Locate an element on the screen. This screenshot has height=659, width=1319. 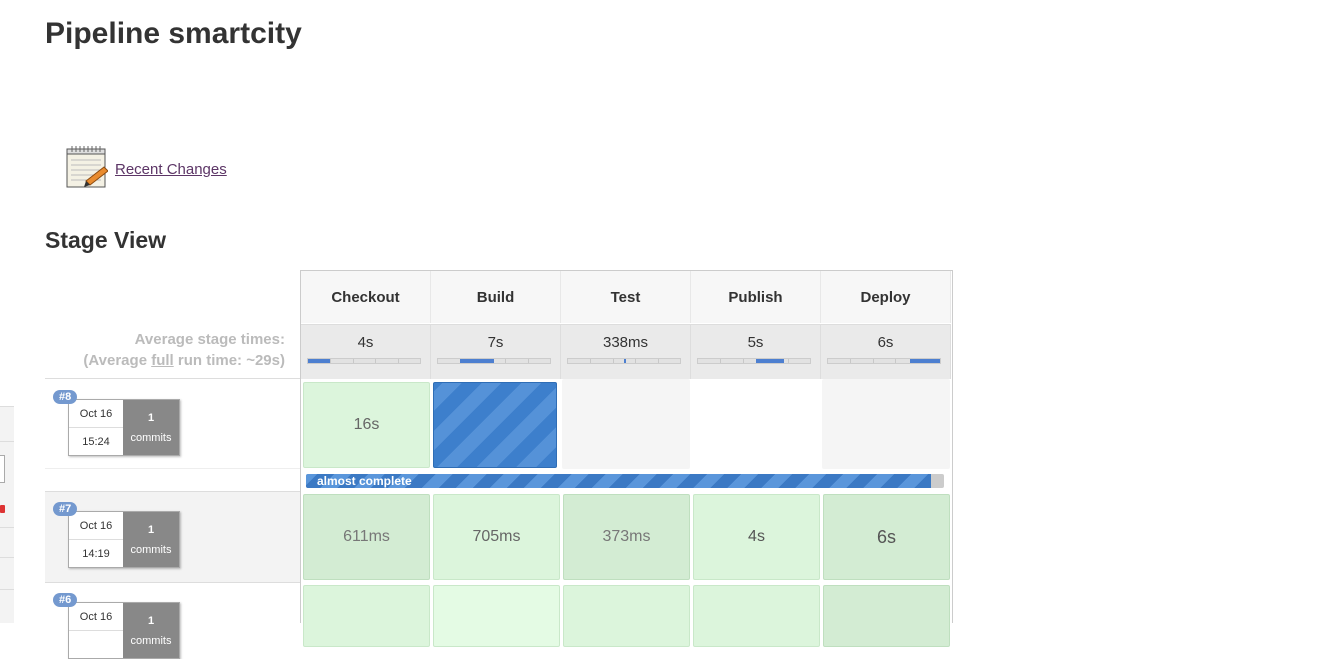
stage-average: 4s is located at coordinates (366, 351).